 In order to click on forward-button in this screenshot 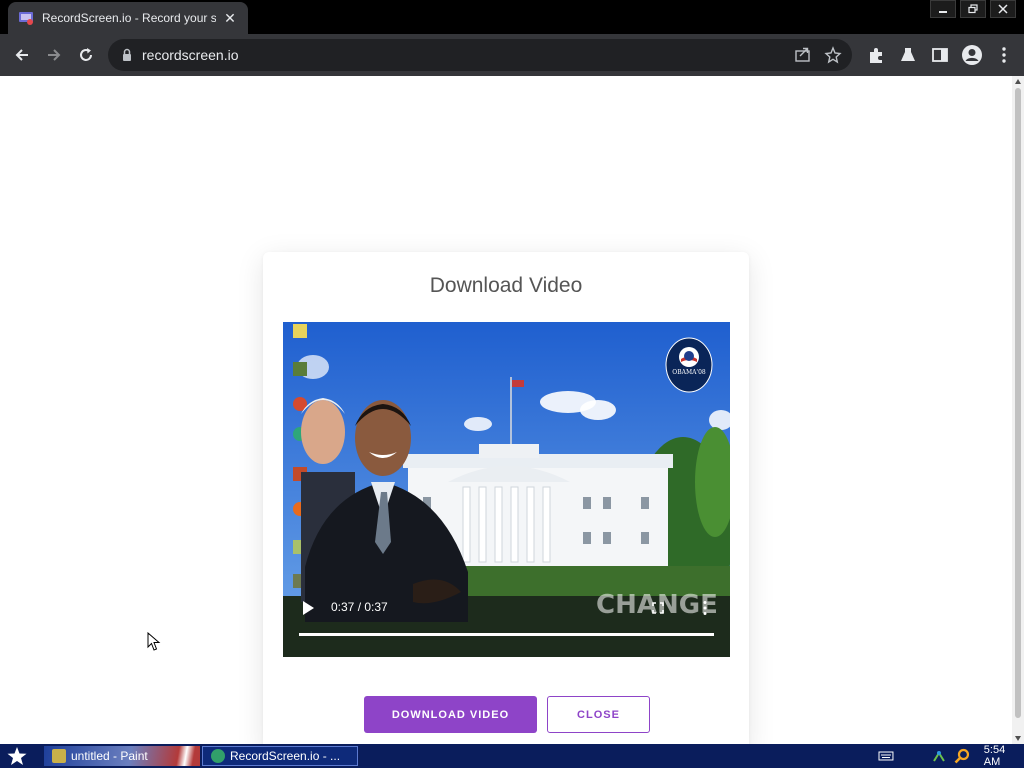, I will do `click(54, 55)`.